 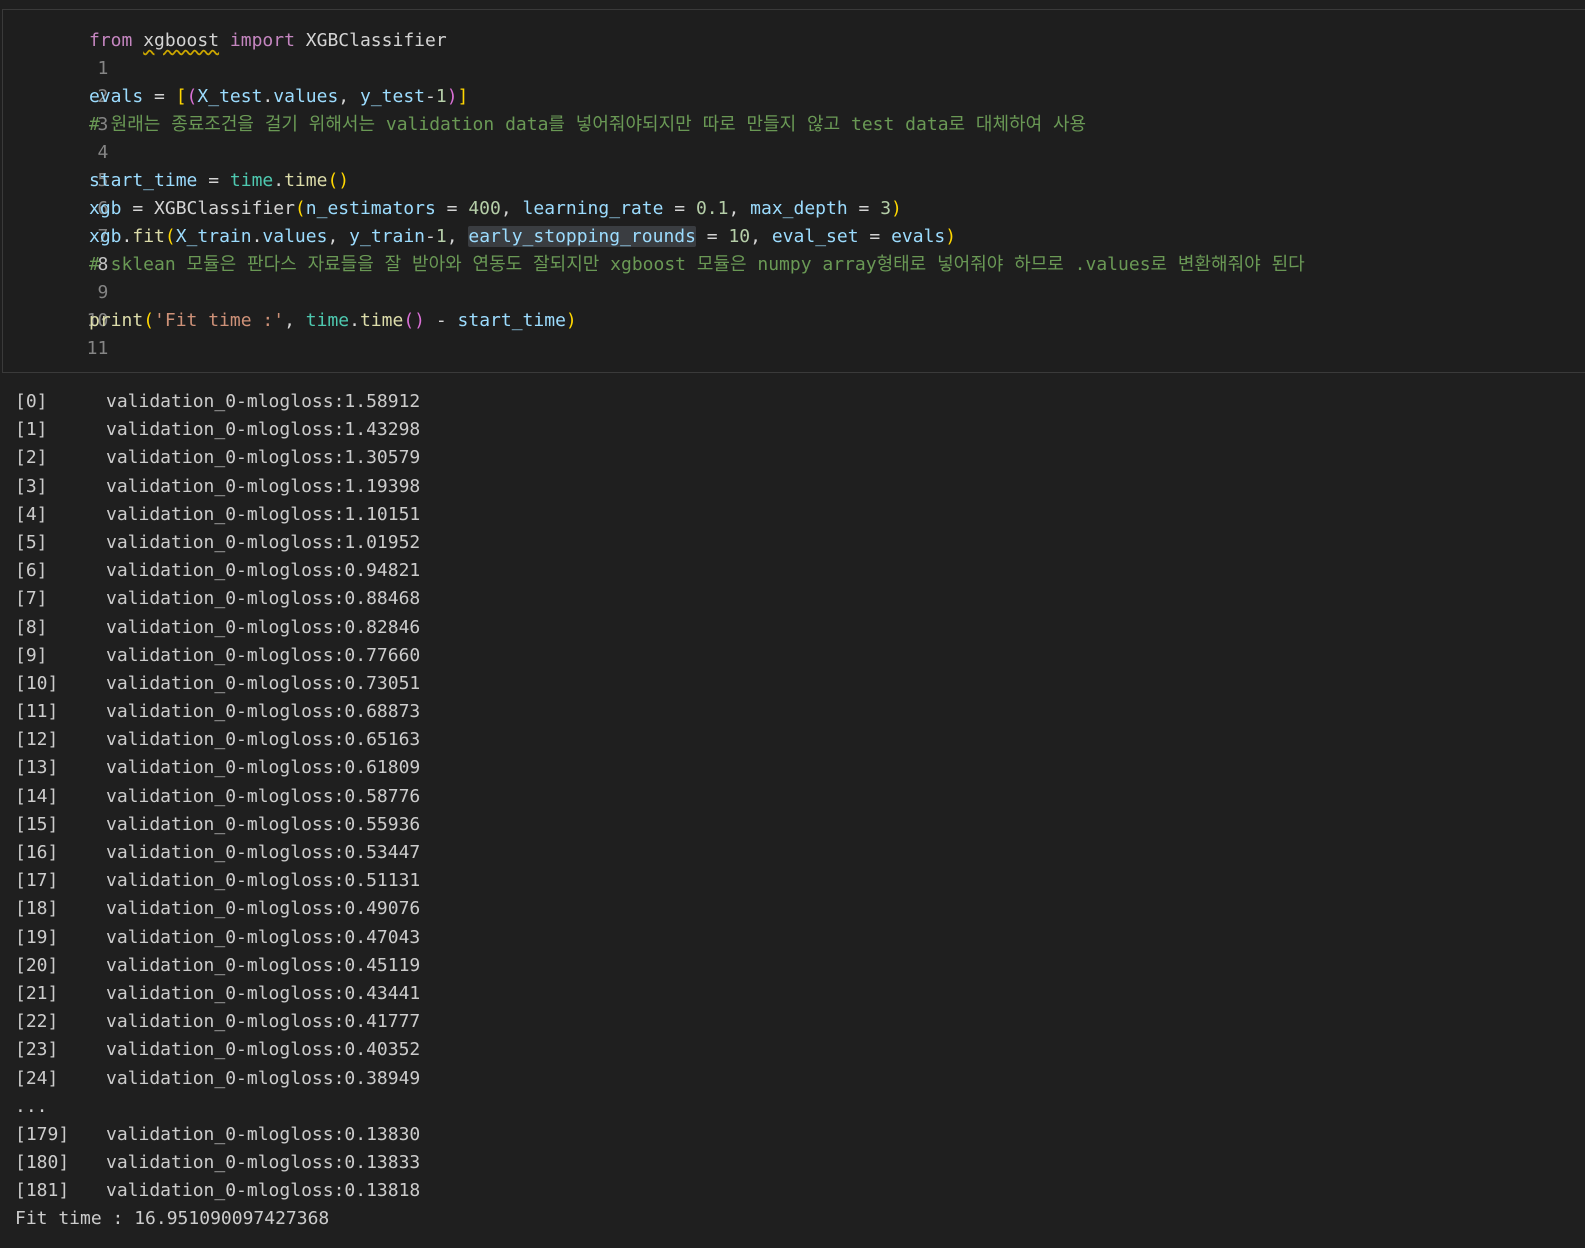 I want to click on output-row: [180] validation_0-mlogloss:0.13833, so click(x=795, y=1163).